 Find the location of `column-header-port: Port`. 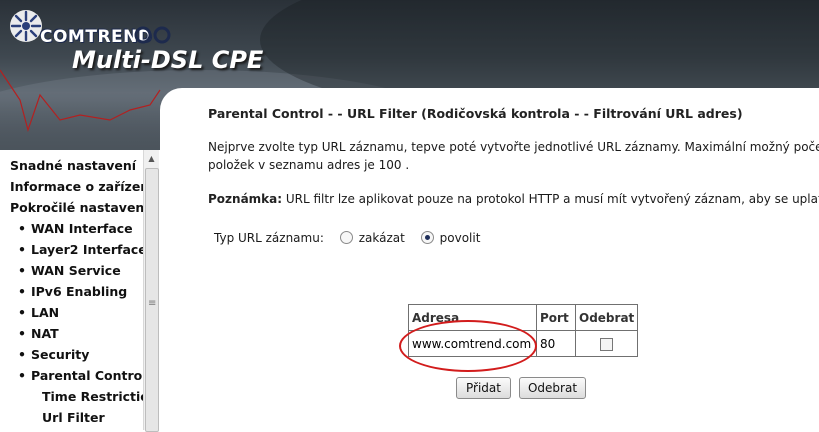

column-header-port: Port is located at coordinates (556, 317).